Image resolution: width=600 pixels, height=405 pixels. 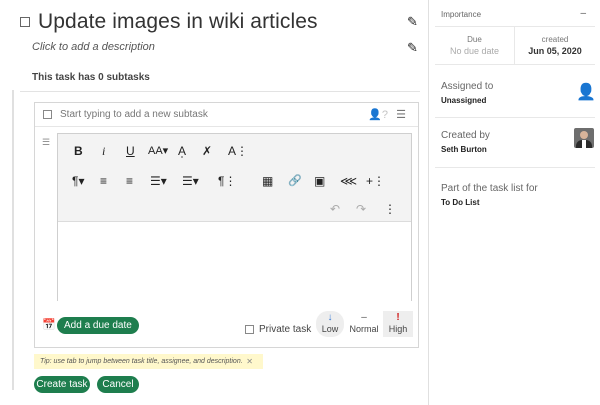 What do you see at coordinates (47, 114) in the screenshot?
I see `subtask-checkbox` at bounding box center [47, 114].